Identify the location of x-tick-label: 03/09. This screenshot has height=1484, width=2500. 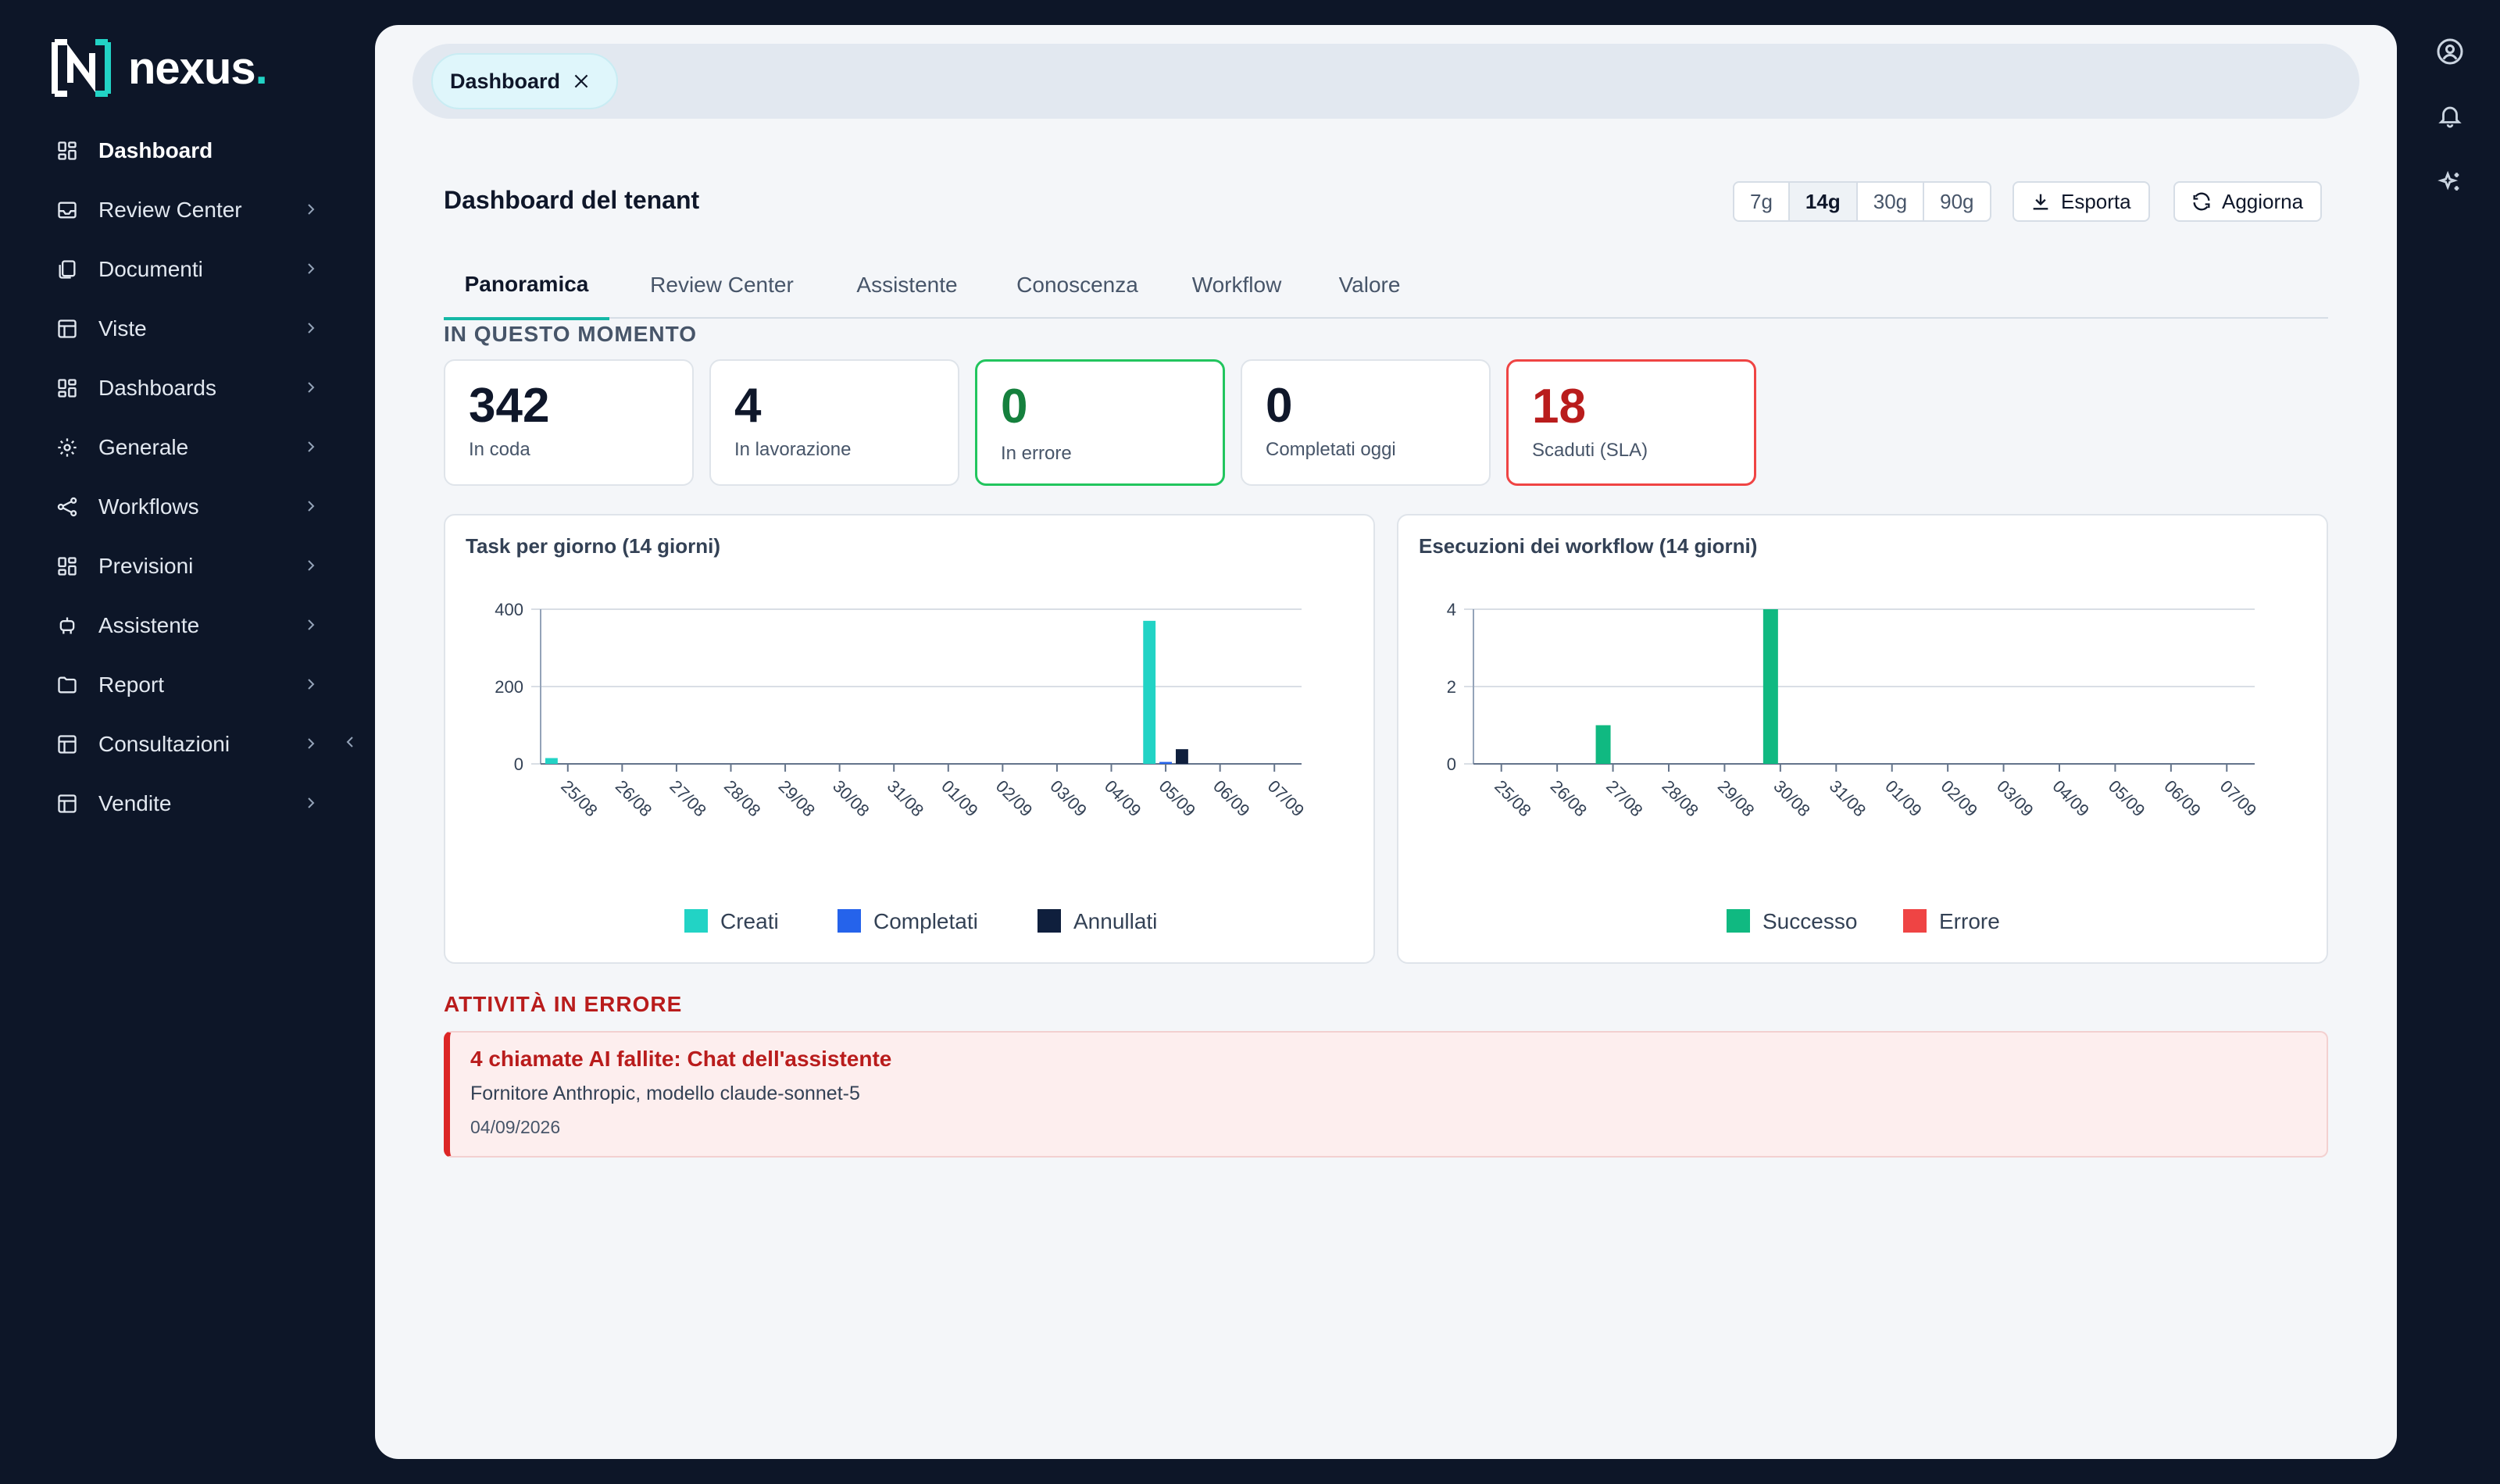
(1068, 798).